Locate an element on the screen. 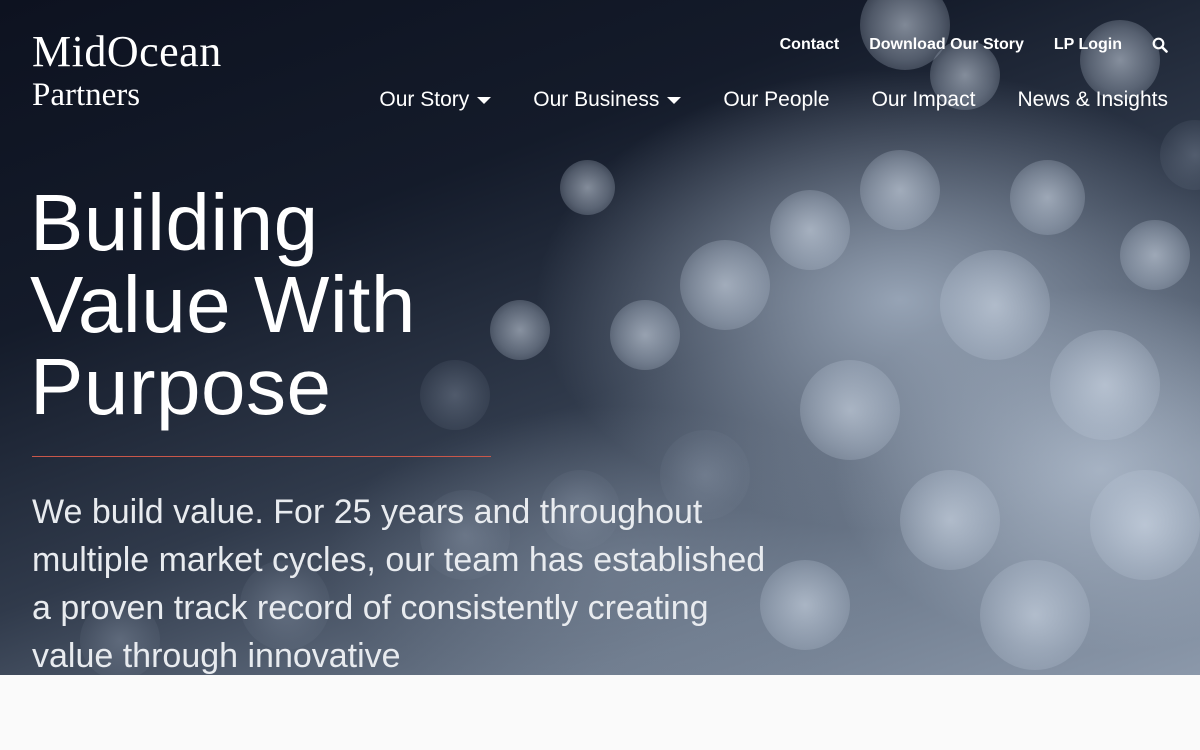 Image resolution: width=1200 pixels, height=750 pixels. nav-item-our-business: Our Business is located at coordinates (607, 100).